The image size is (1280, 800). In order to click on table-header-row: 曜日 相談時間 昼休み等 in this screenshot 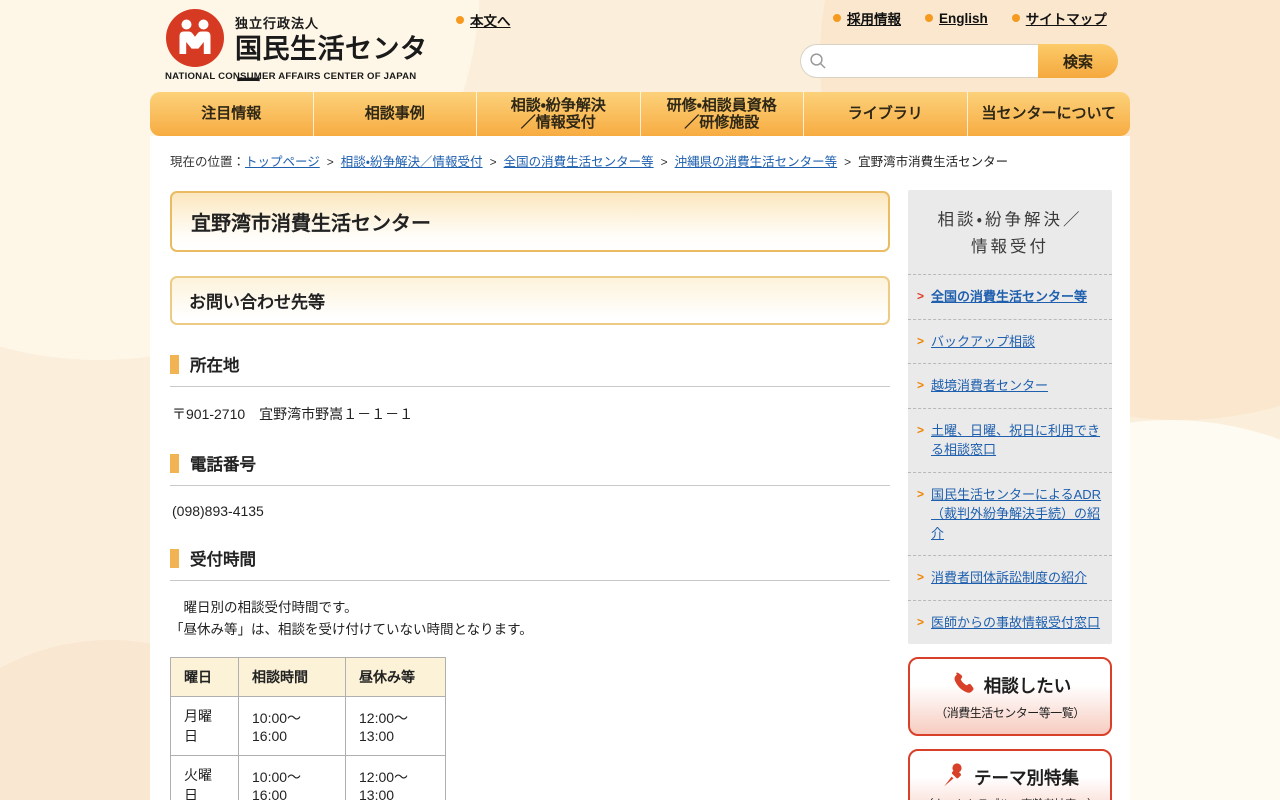, I will do `click(308, 676)`.